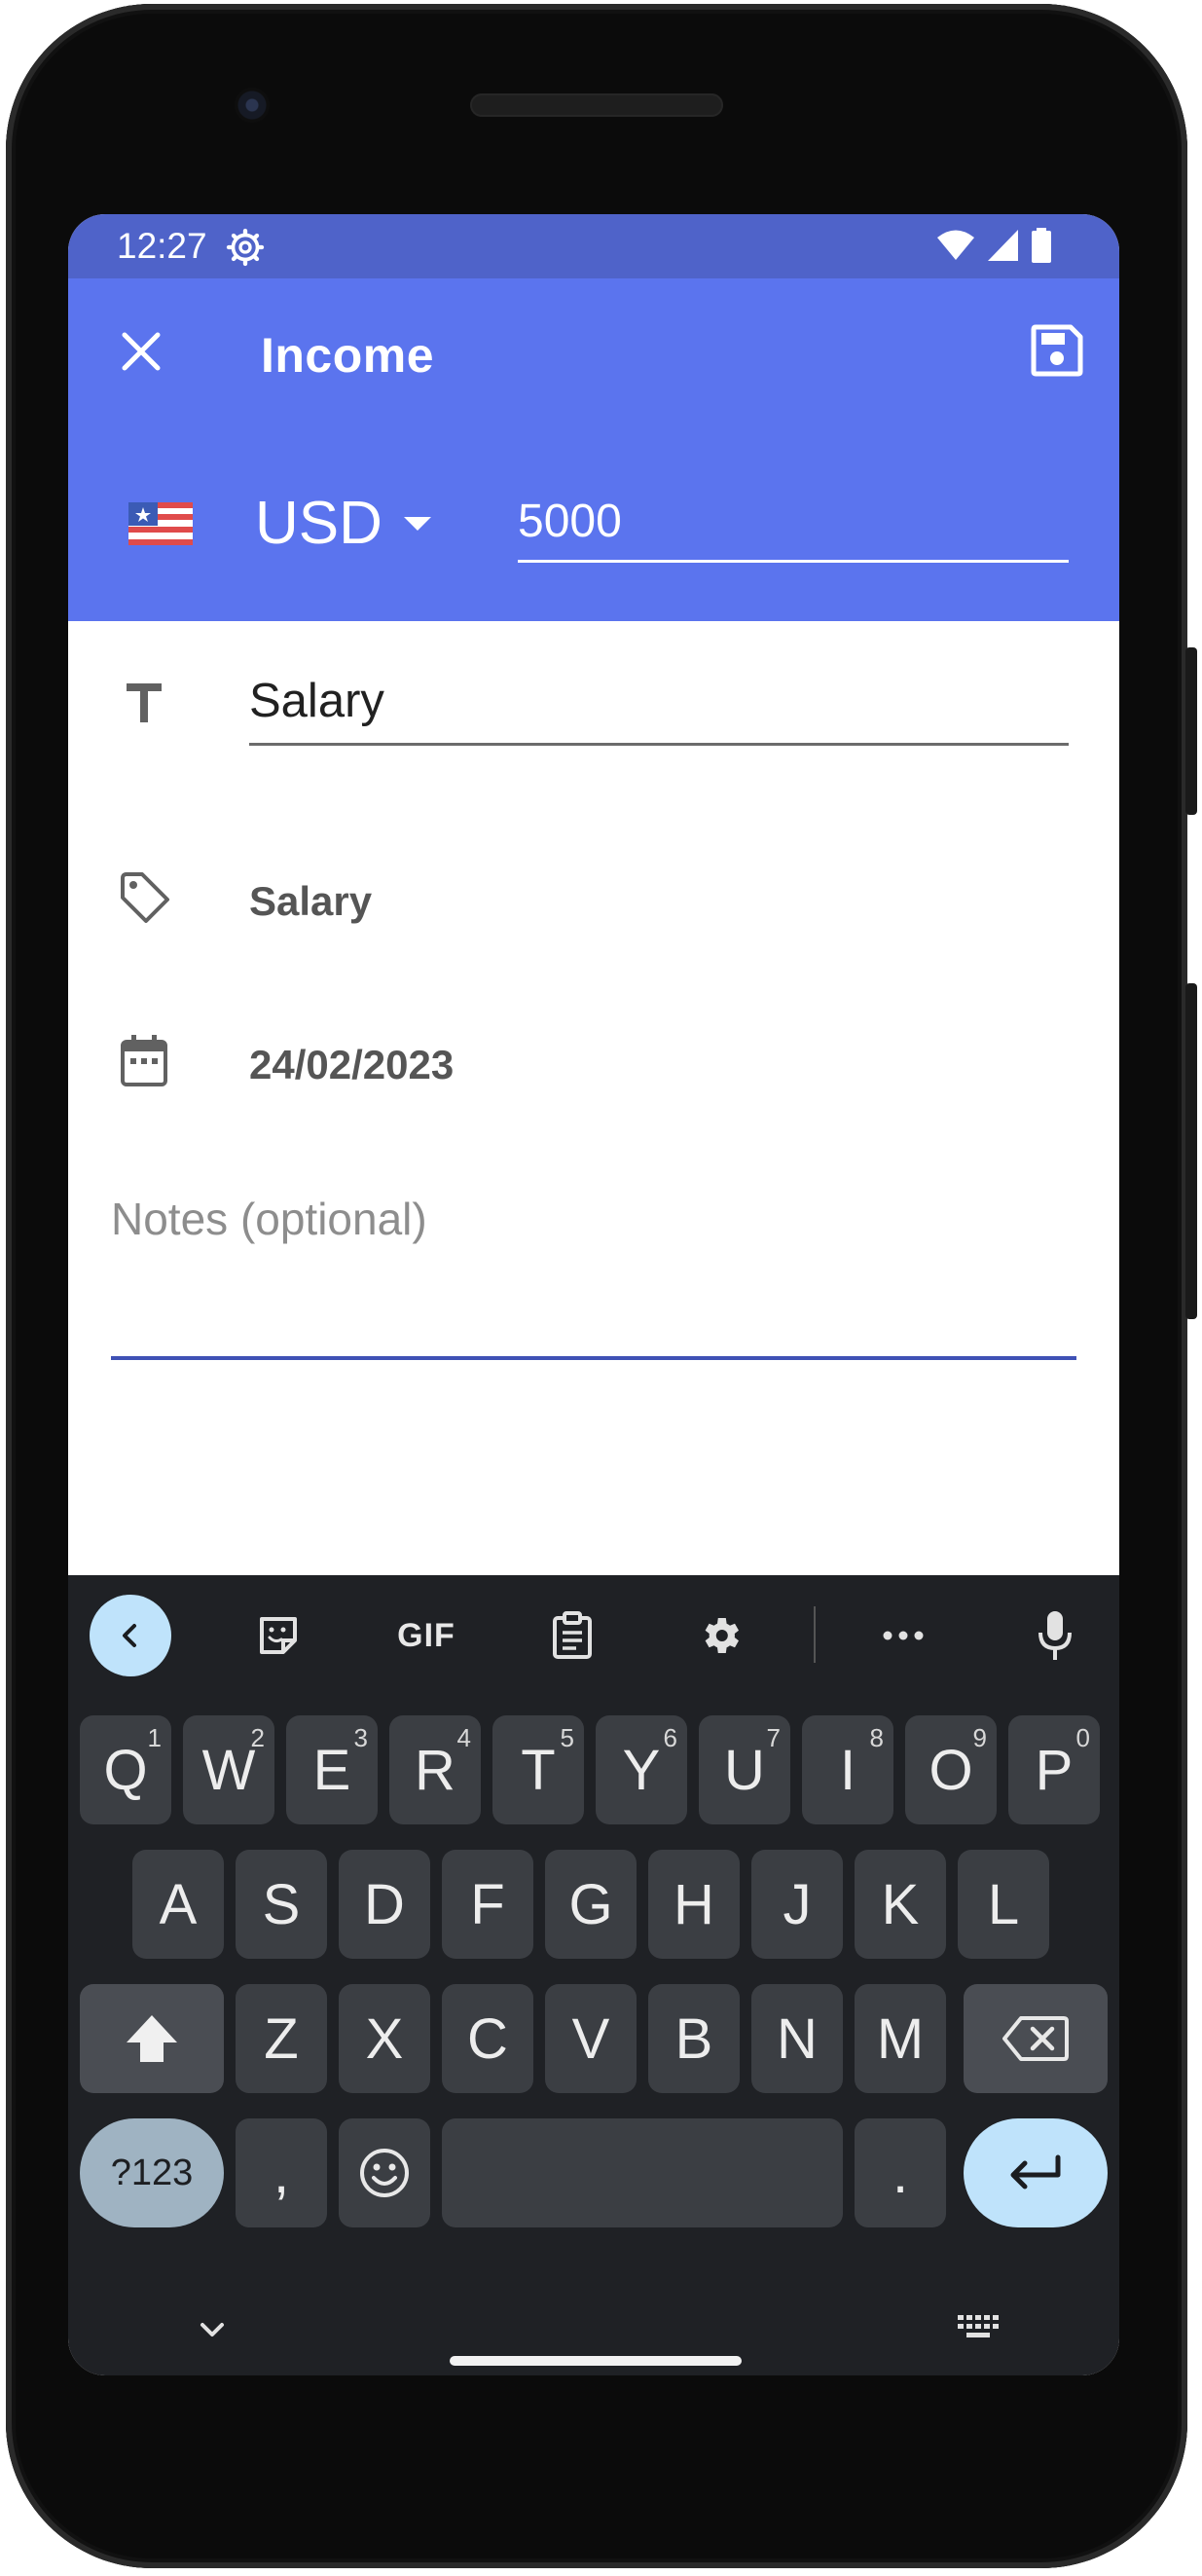  I want to click on key-label: I, so click(847, 1770).